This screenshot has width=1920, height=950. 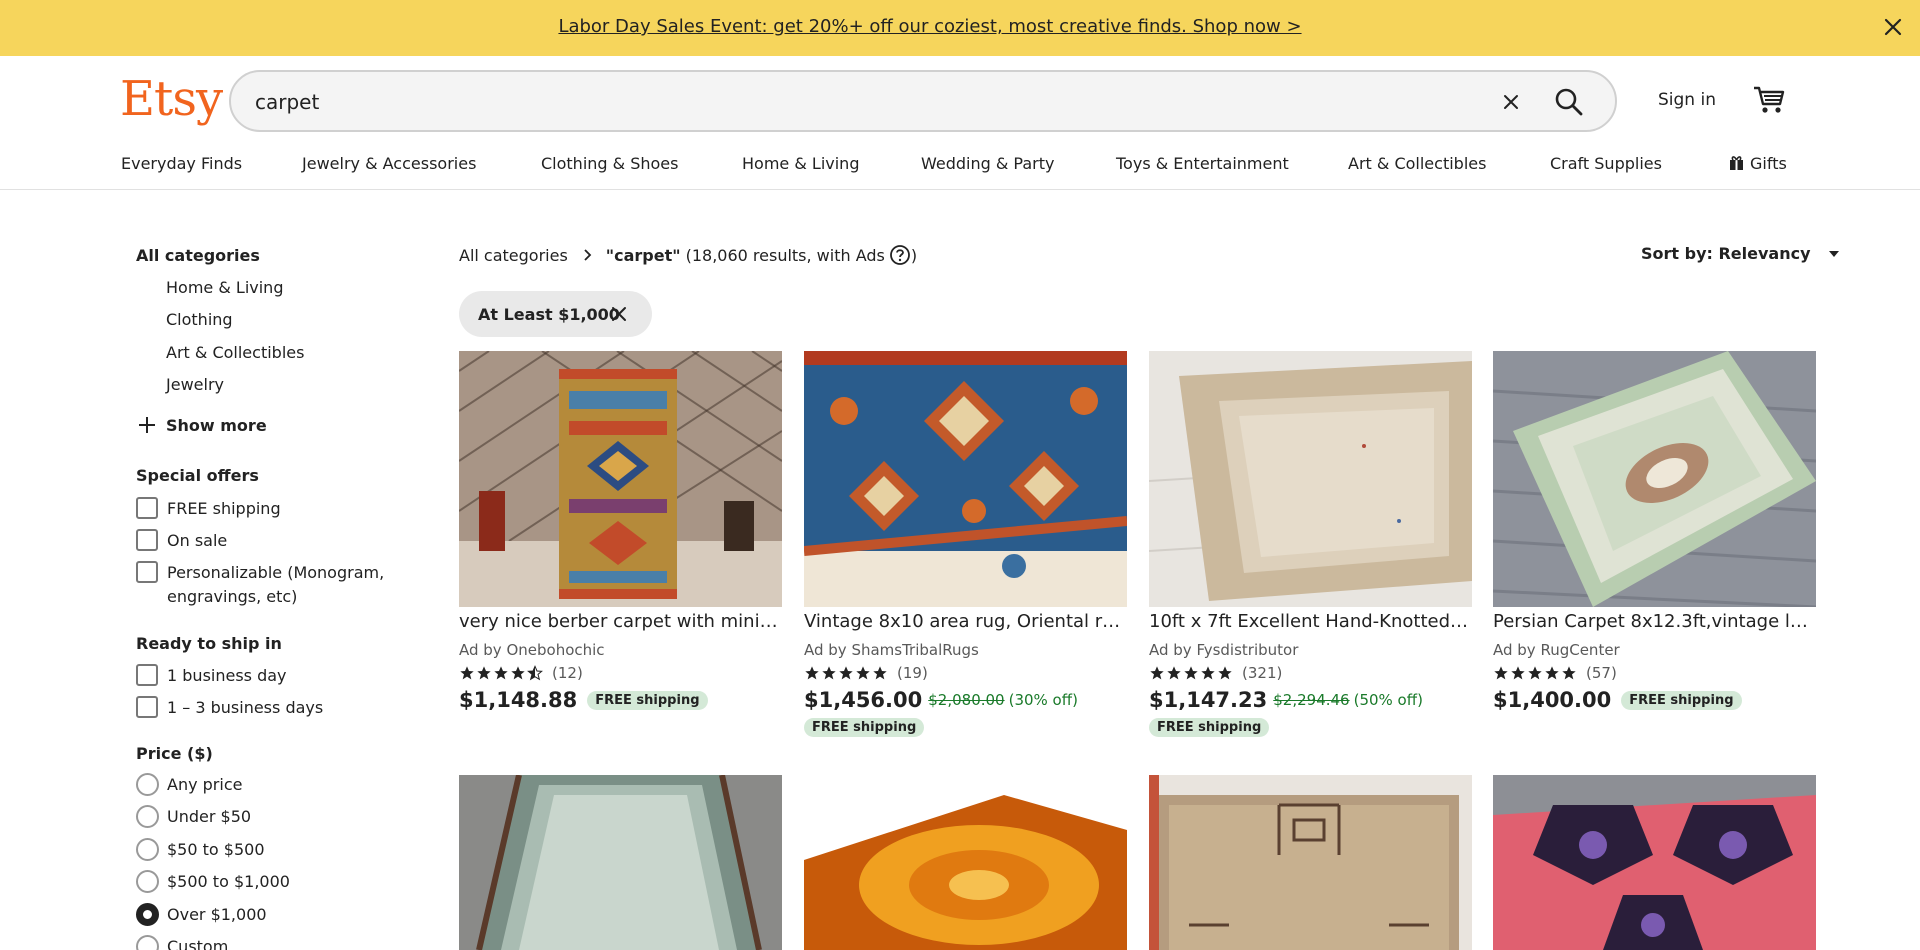 What do you see at coordinates (800, 163) in the screenshot?
I see `nav-item-home-living: Home & Living` at bounding box center [800, 163].